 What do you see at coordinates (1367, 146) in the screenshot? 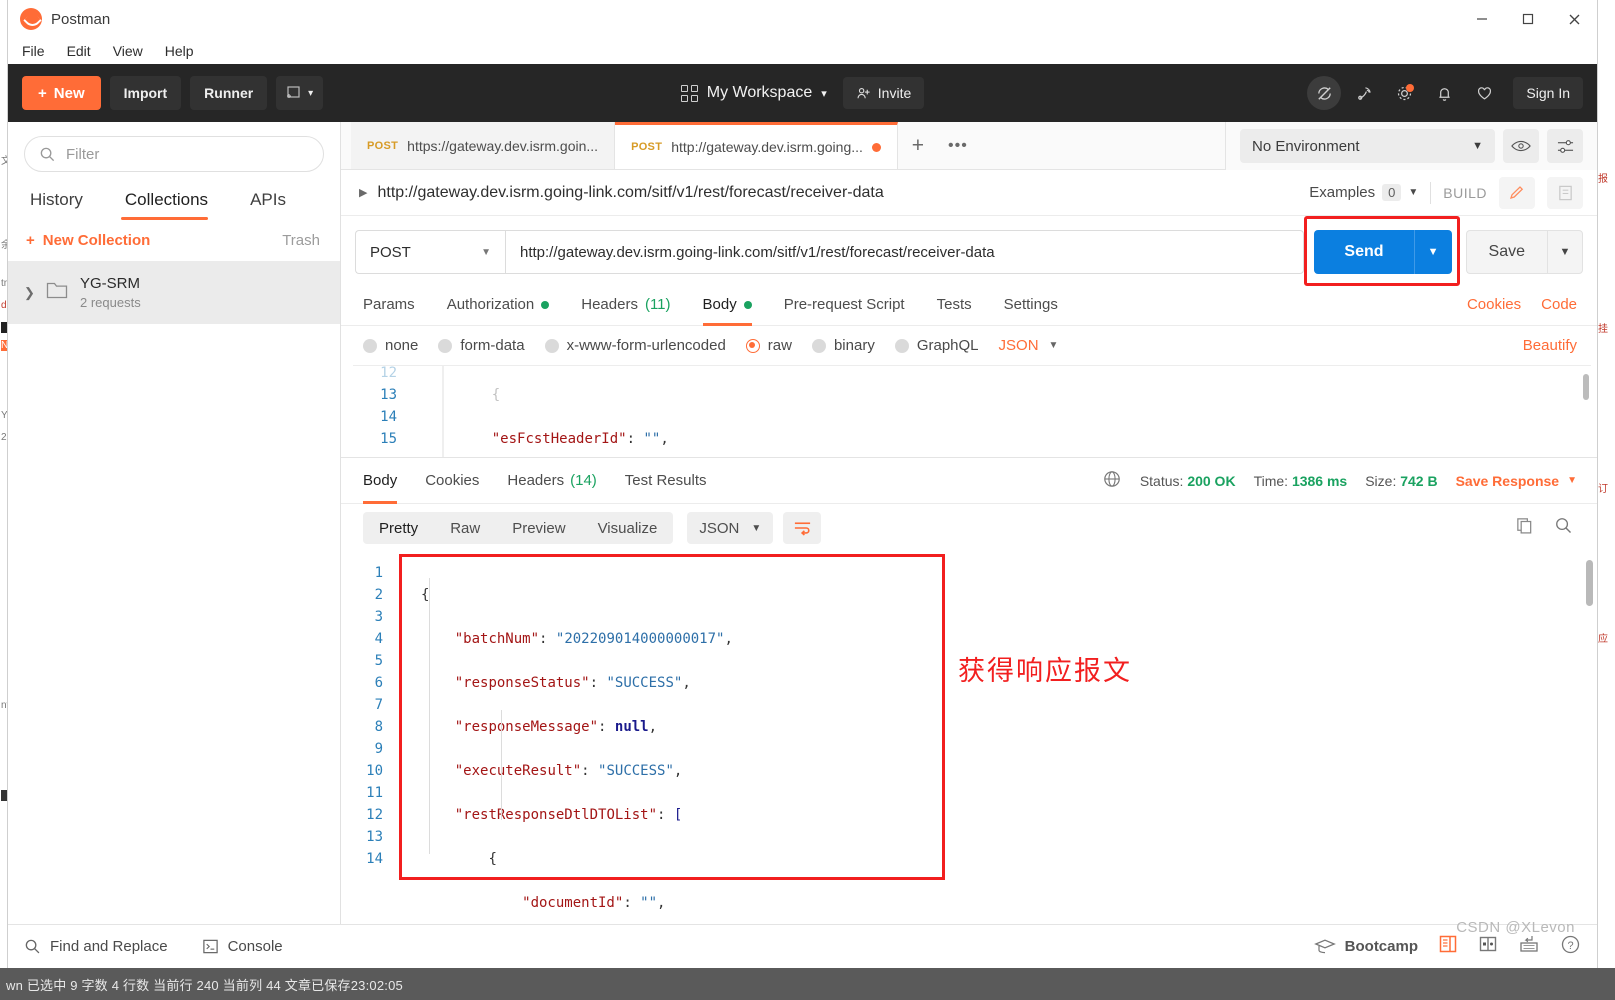
I see `environment-selector: No Environment ▼` at bounding box center [1367, 146].